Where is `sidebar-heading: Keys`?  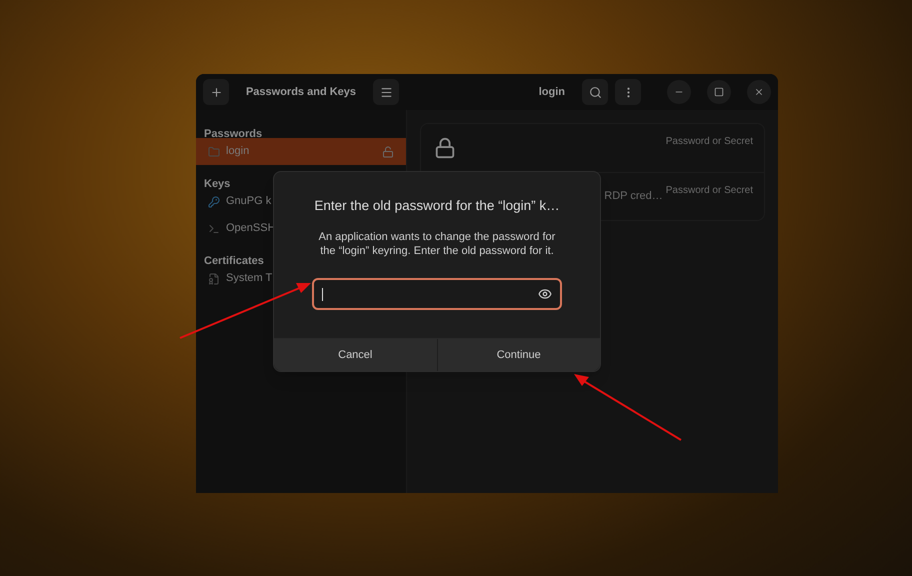
sidebar-heading: Keys is located at coordinates (217, 184).